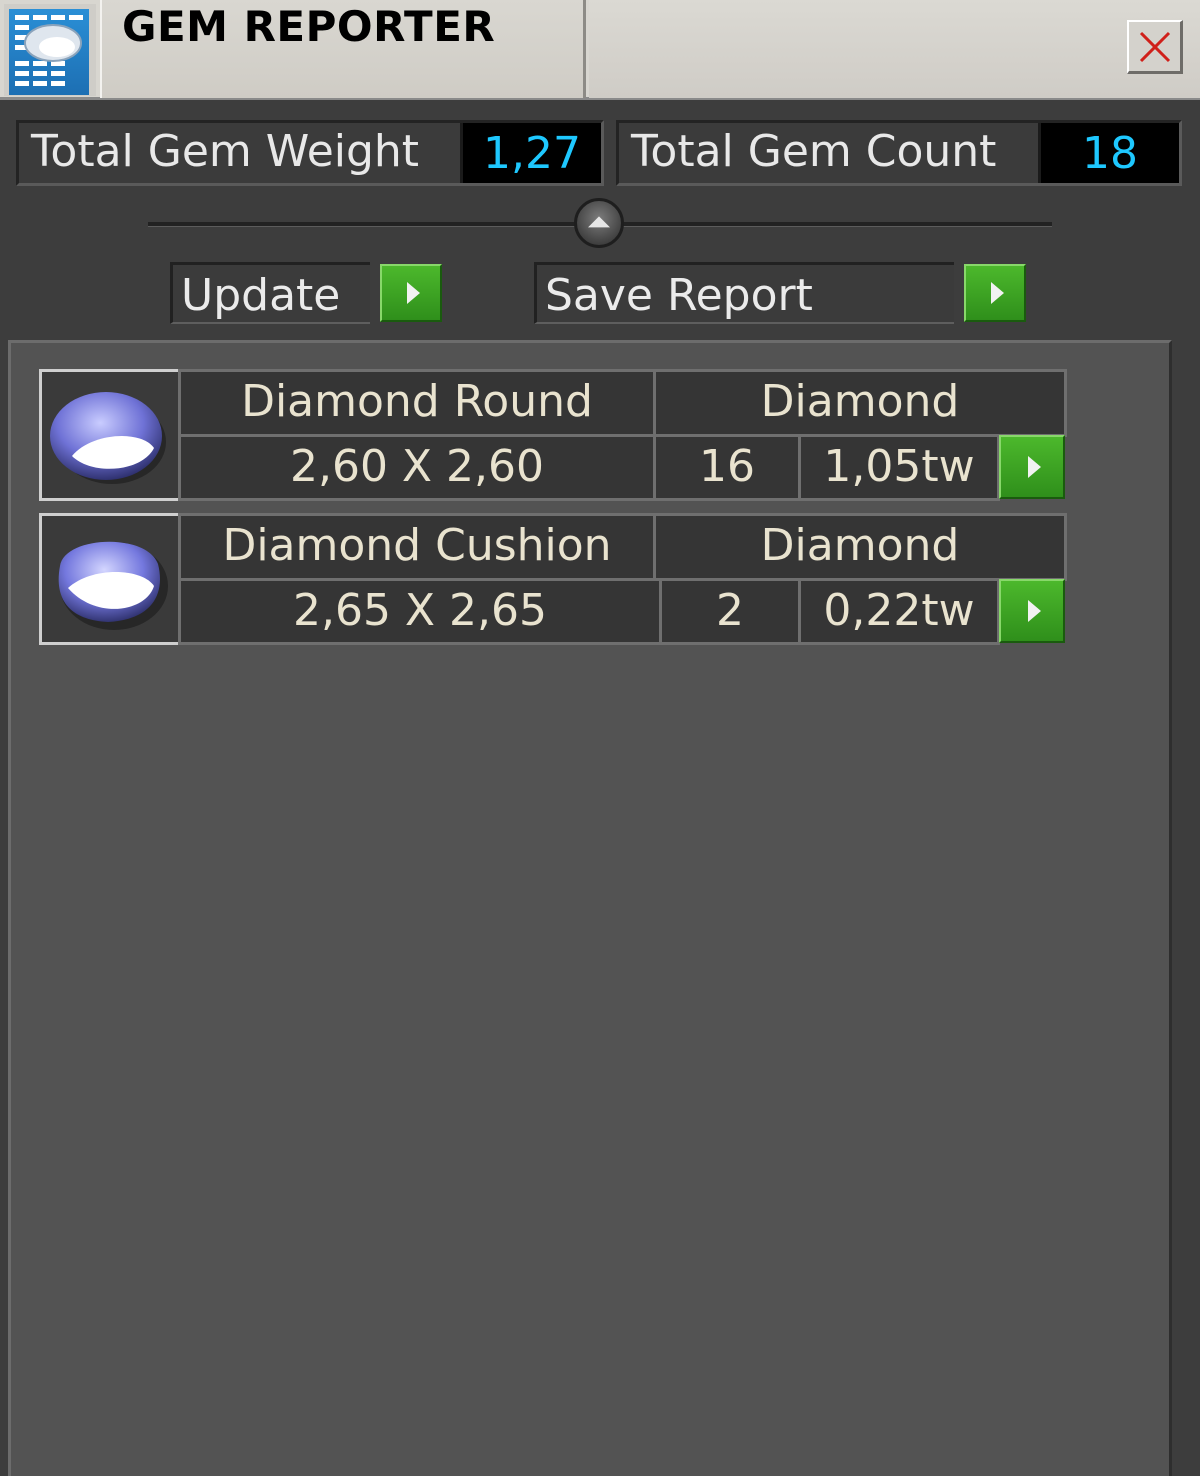 The width and height of the screenshot is (1200, 1476). Describe the element at coordinates (417, 547) in the screenshot. I see `gem-name: Diamond Cushion` at that location.